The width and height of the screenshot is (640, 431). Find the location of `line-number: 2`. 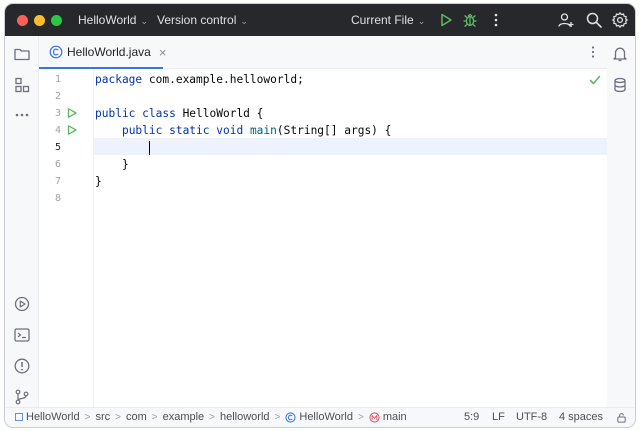

line-number: 2 is located at coordinates (57, 96).